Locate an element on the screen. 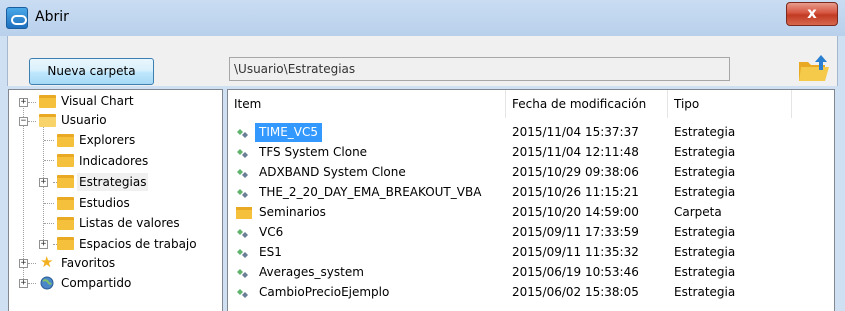 The width and height of the screenshot is (845, 311). tree-item-espacios-de-trabajo: Espacios de trabajo is located at coordinates (138, 244).